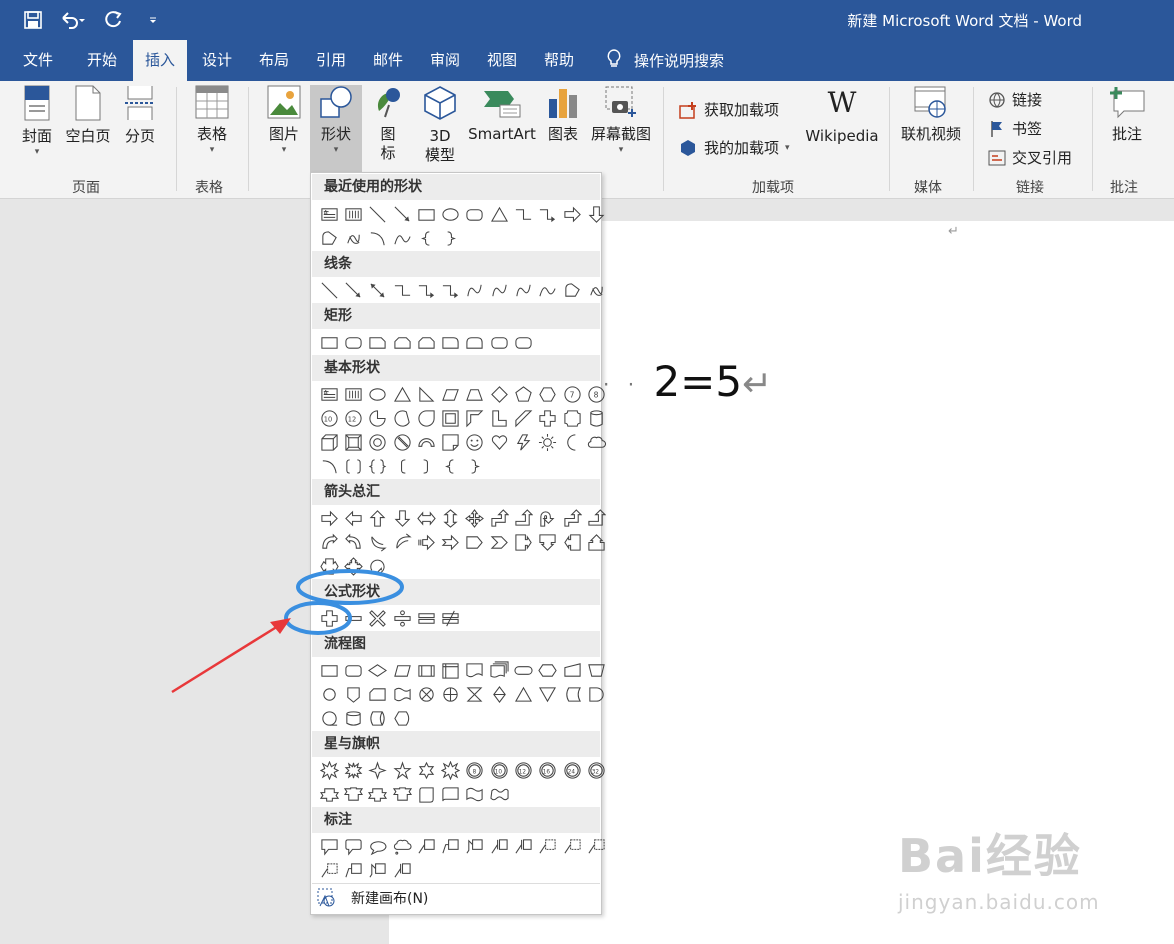 This screenshot has width=1174, height=944. I want to click on shape-sun-icon, so click(548, 442).